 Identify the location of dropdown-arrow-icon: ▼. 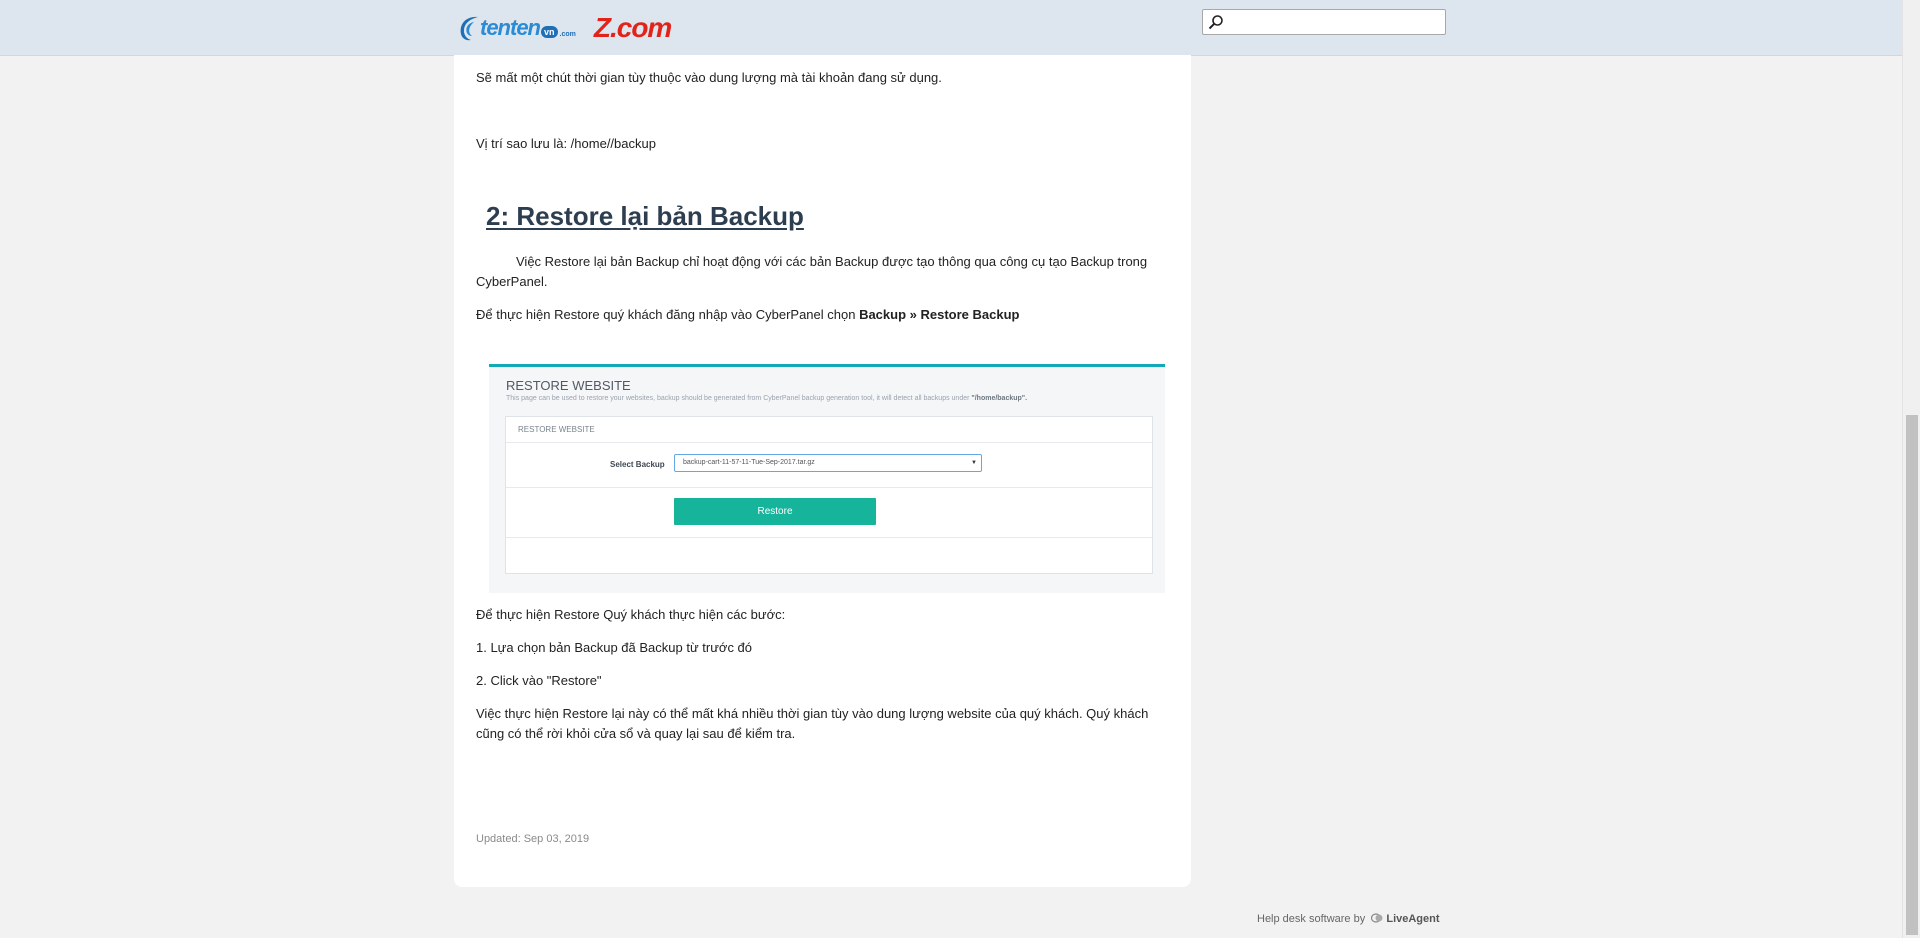
(974, 463).